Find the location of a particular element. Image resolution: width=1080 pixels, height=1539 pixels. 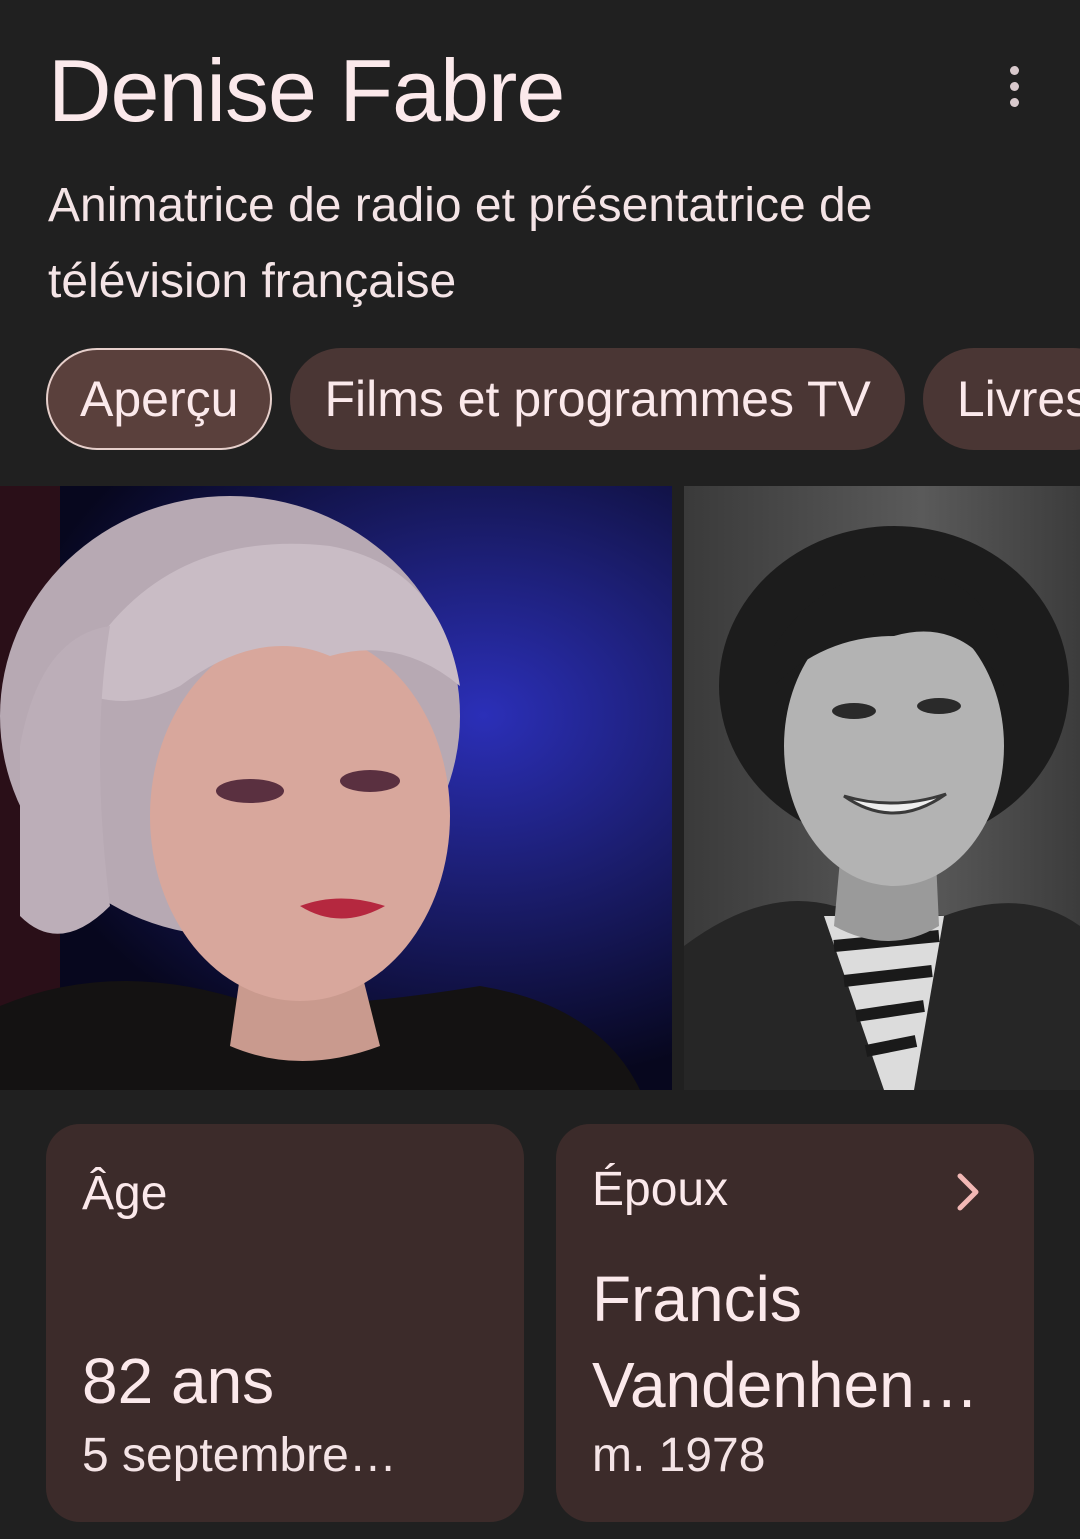

age-value: 82 ans is located at coordinates (178, 1381).